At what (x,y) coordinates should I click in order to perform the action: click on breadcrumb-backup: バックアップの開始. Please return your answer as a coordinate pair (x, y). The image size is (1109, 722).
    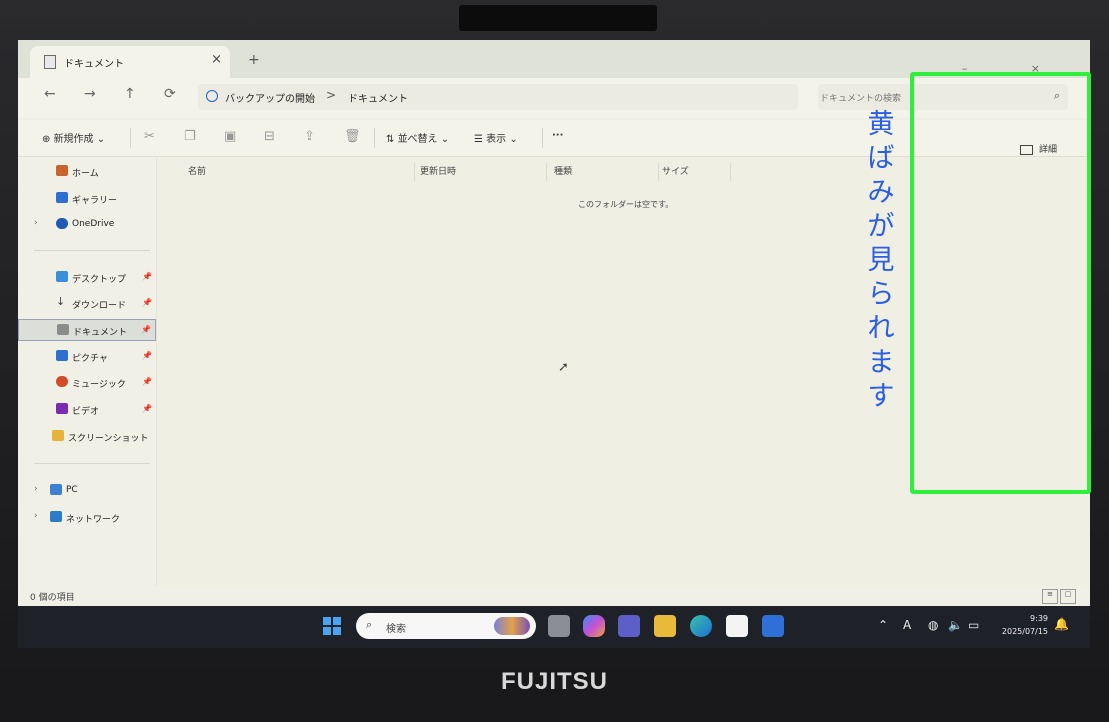
    Looking at the image, I should click on (270, 97).